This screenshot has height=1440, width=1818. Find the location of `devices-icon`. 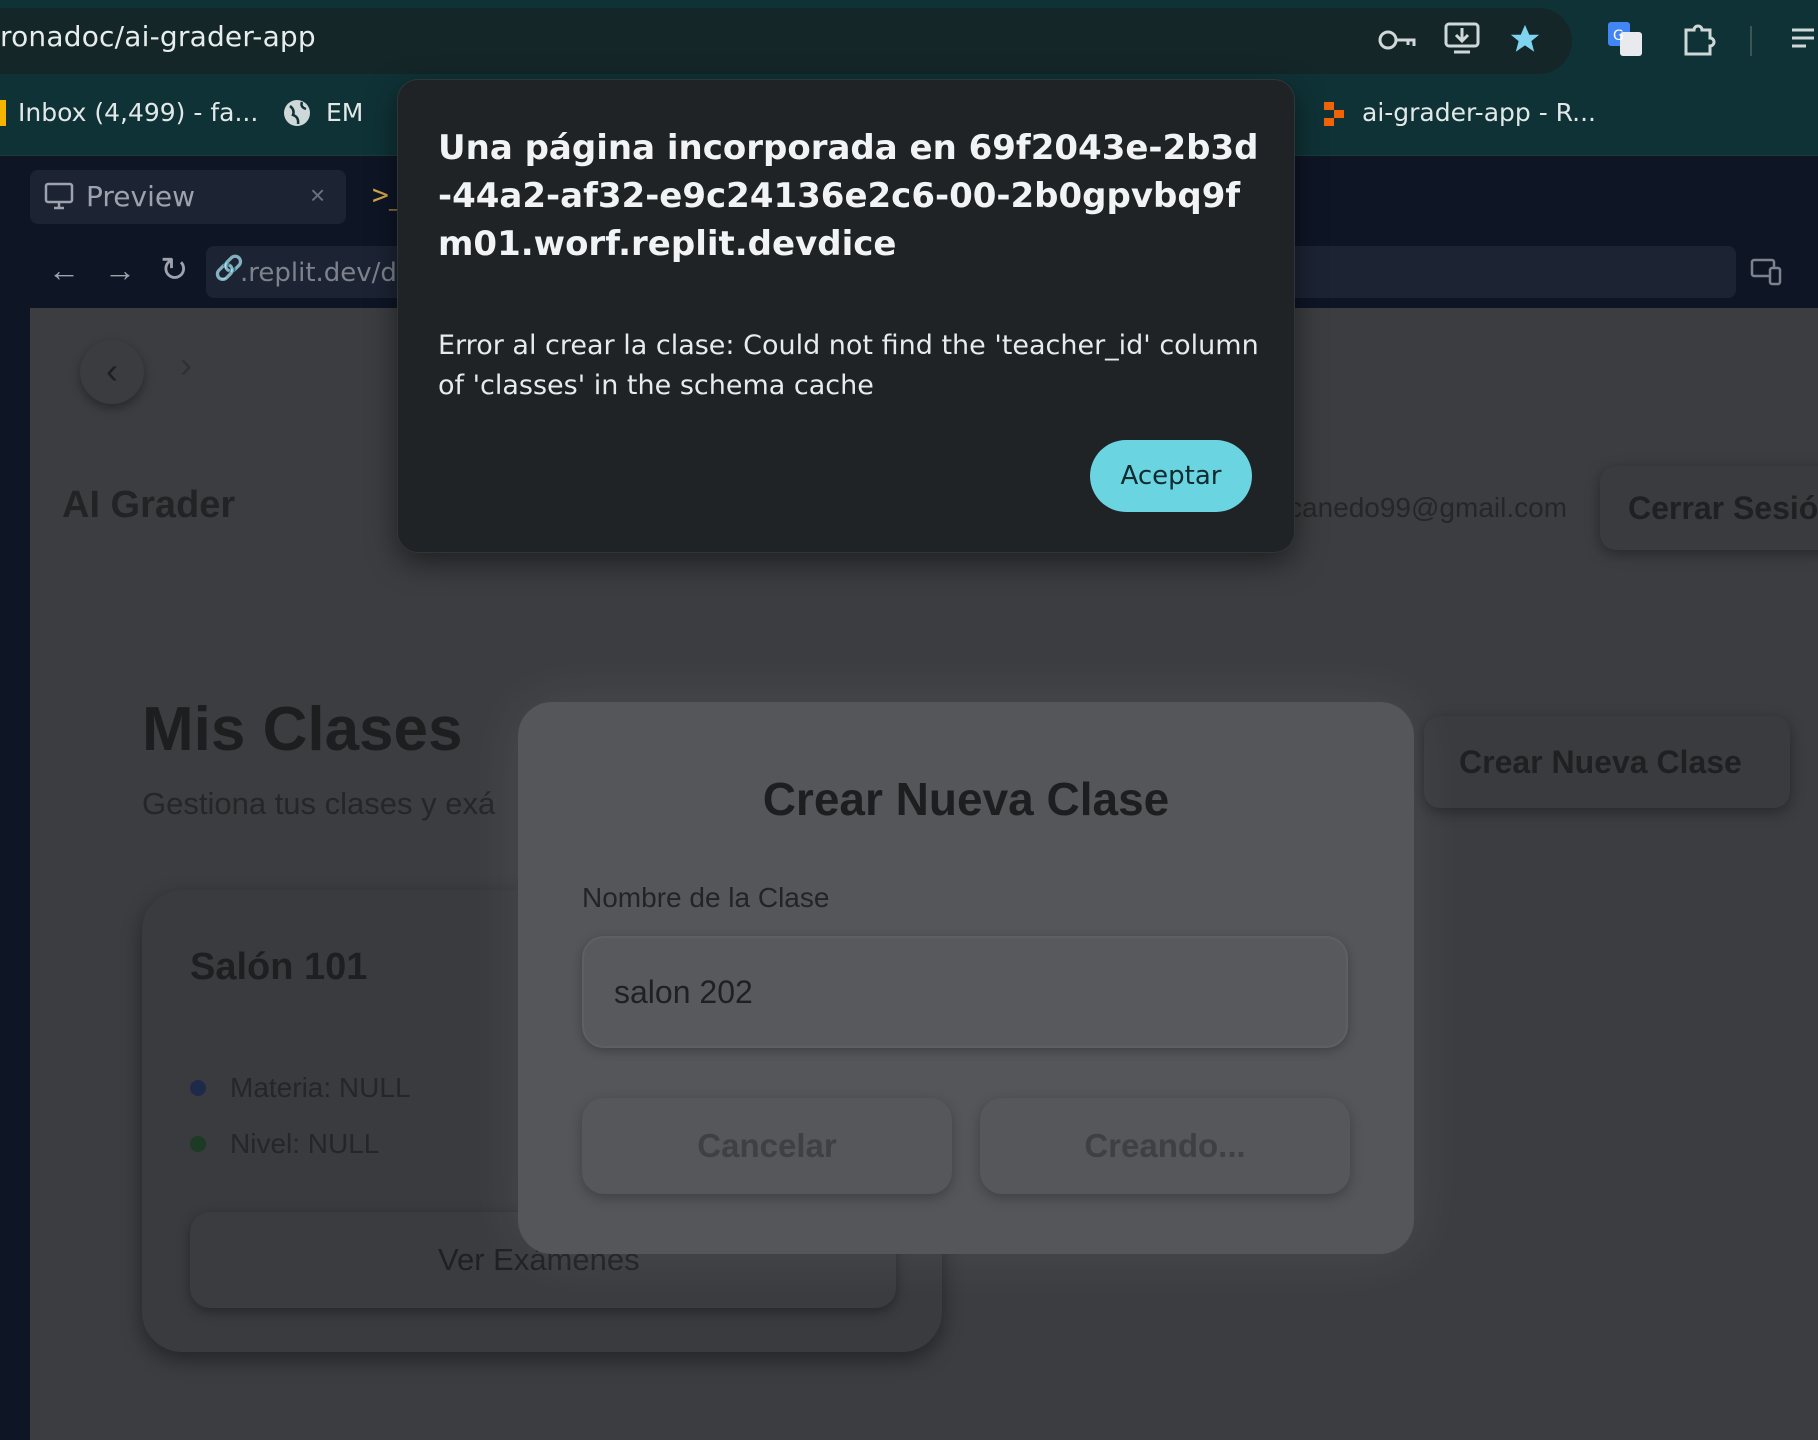

devices-icon is located at coordinates (1766, 272).